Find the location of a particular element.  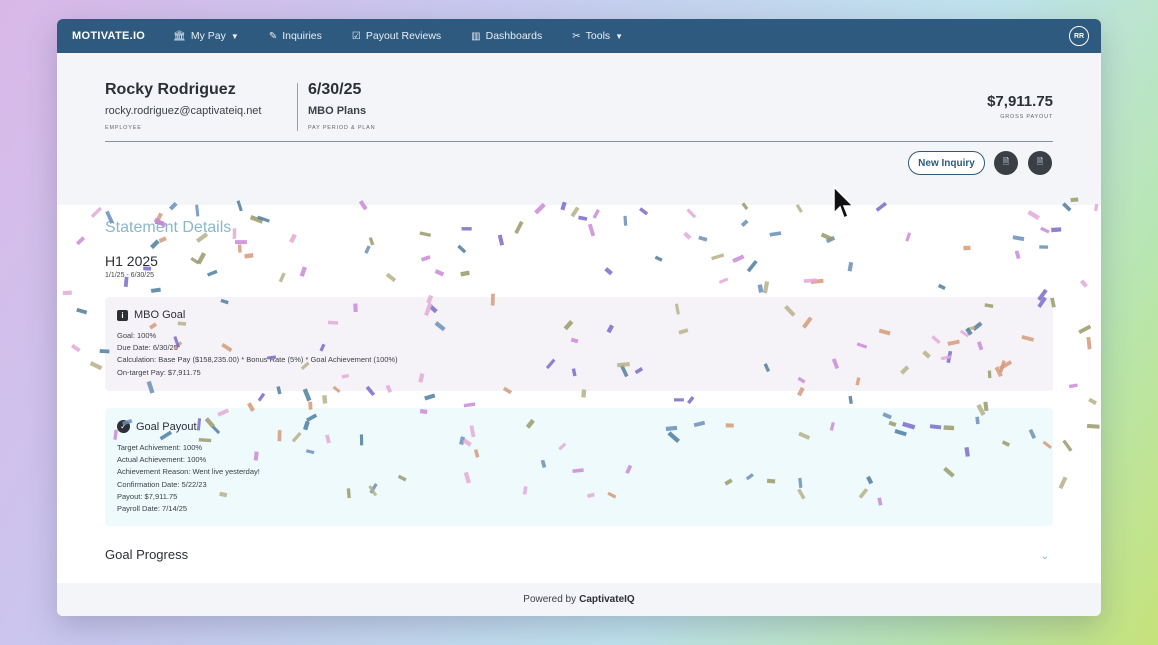

nav-my-pay: 🏛 My Pay ▼ is located at coordinates (206, 36).